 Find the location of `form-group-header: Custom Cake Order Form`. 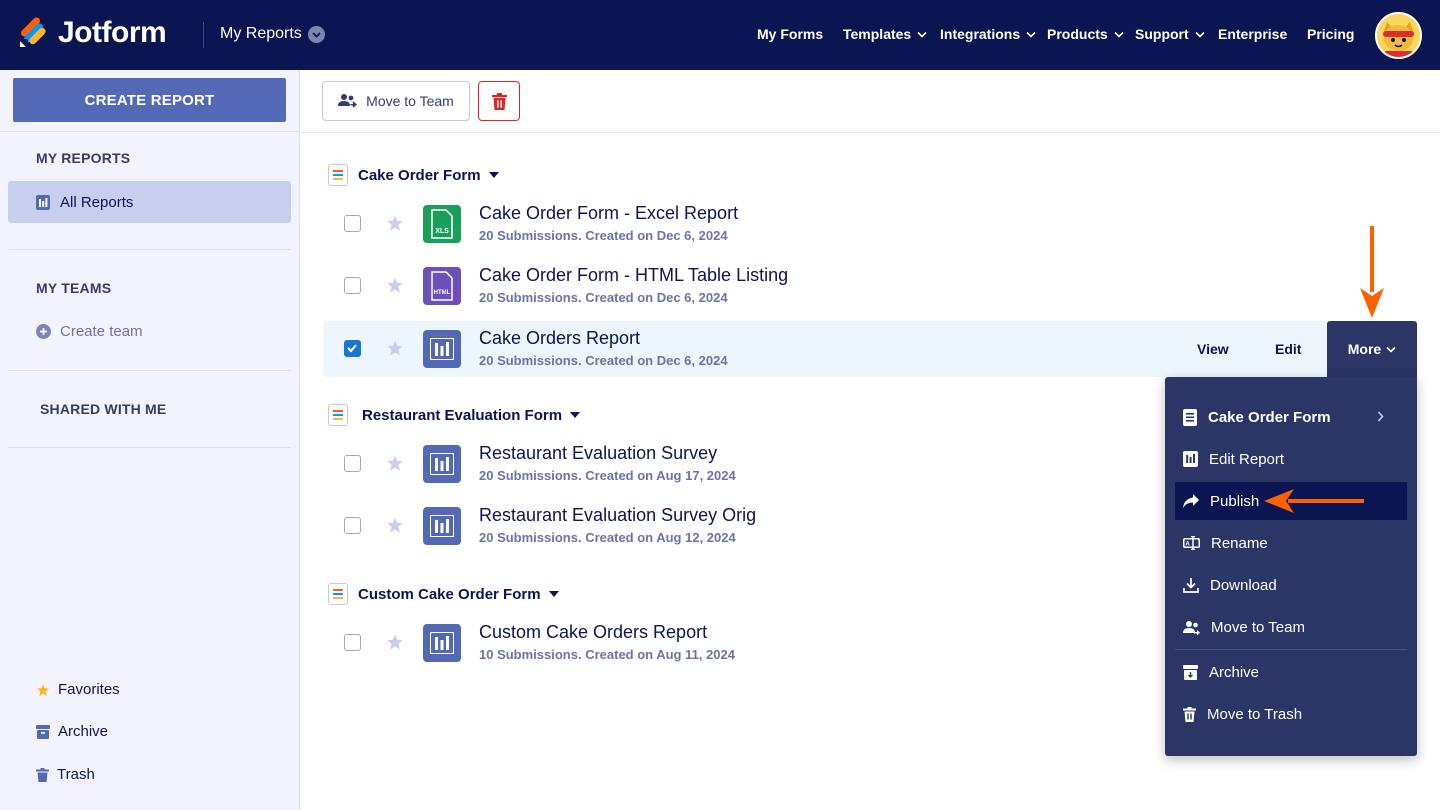

form-group-header: Custom Cake Order Form is located at coordinates (443, 594).